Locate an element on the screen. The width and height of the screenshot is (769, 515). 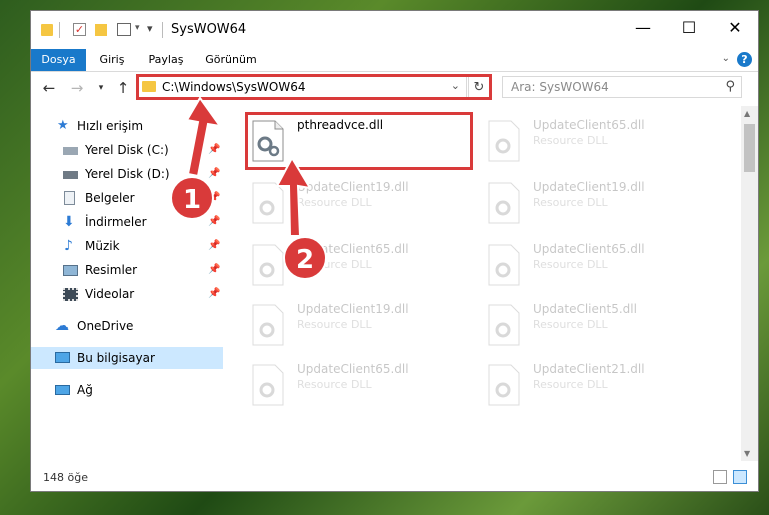
step-badge-2: 2 is located at coordinates (305, 258).